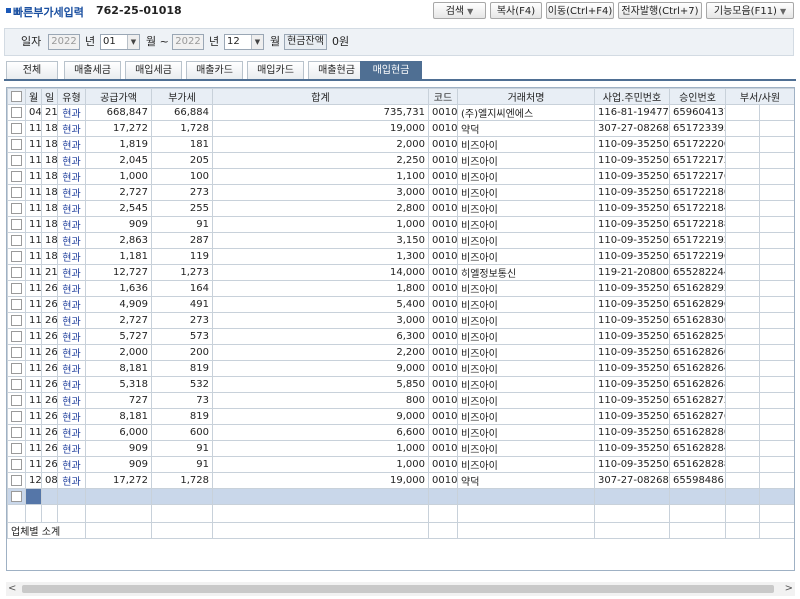  Describe the element at coordinates (118, 256) in the screenshot. I see `cell-supply-amount: 1,181` at that location.